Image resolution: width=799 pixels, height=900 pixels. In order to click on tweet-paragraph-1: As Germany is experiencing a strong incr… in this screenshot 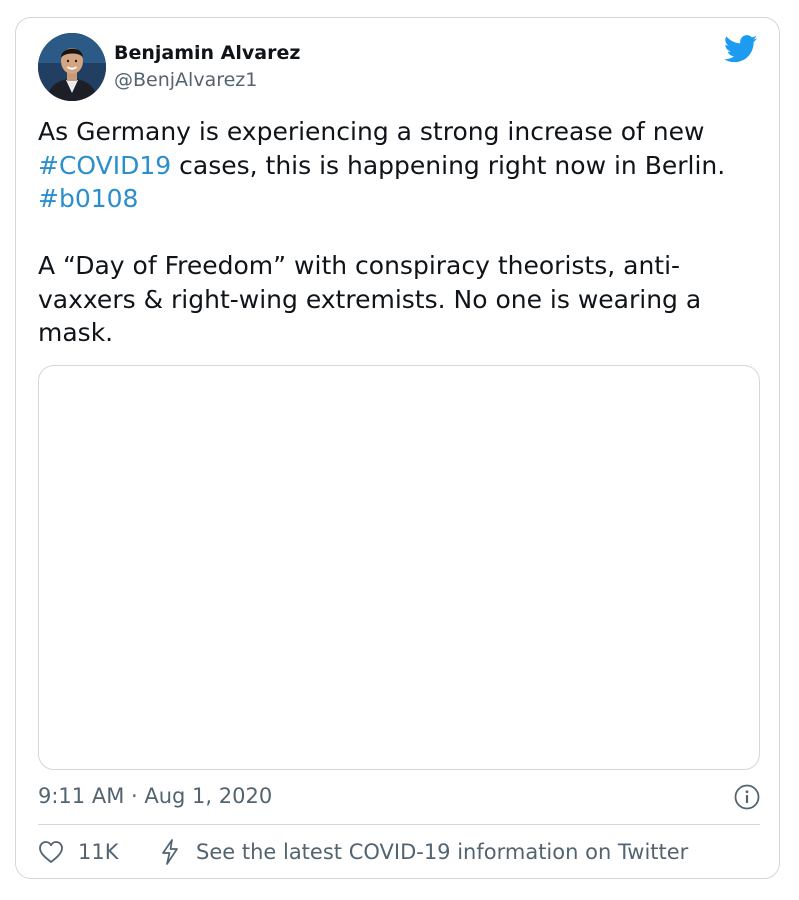, I will do `click(400, 165)`.